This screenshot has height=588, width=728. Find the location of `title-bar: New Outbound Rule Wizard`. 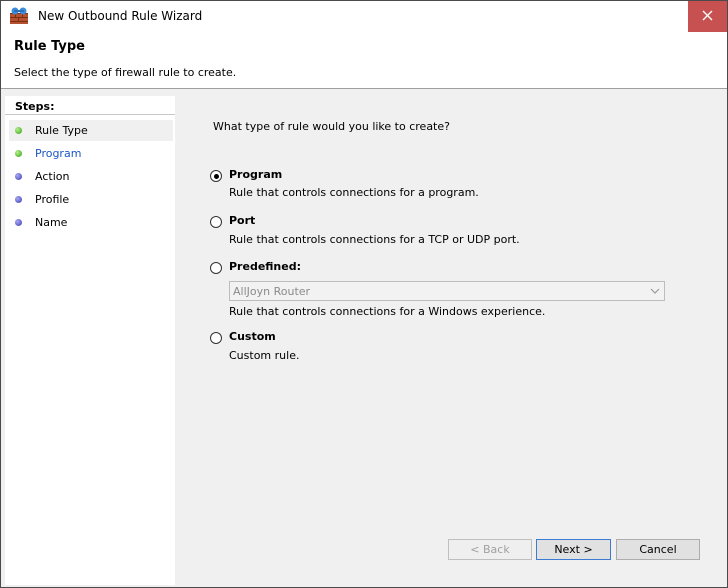

title-bar: New Outbound Rule Wizard is located at coordinates (364, 16).